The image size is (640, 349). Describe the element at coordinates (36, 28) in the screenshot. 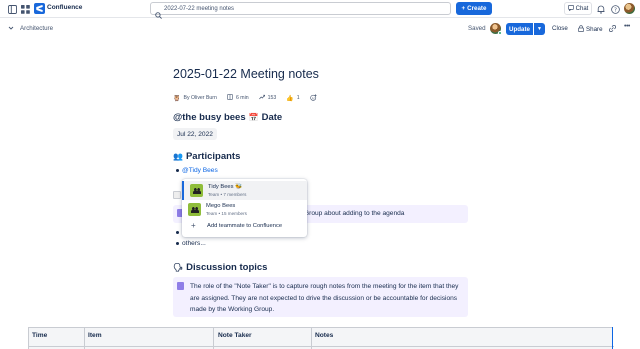

I see `breadcrumb: Architecture` at that location.